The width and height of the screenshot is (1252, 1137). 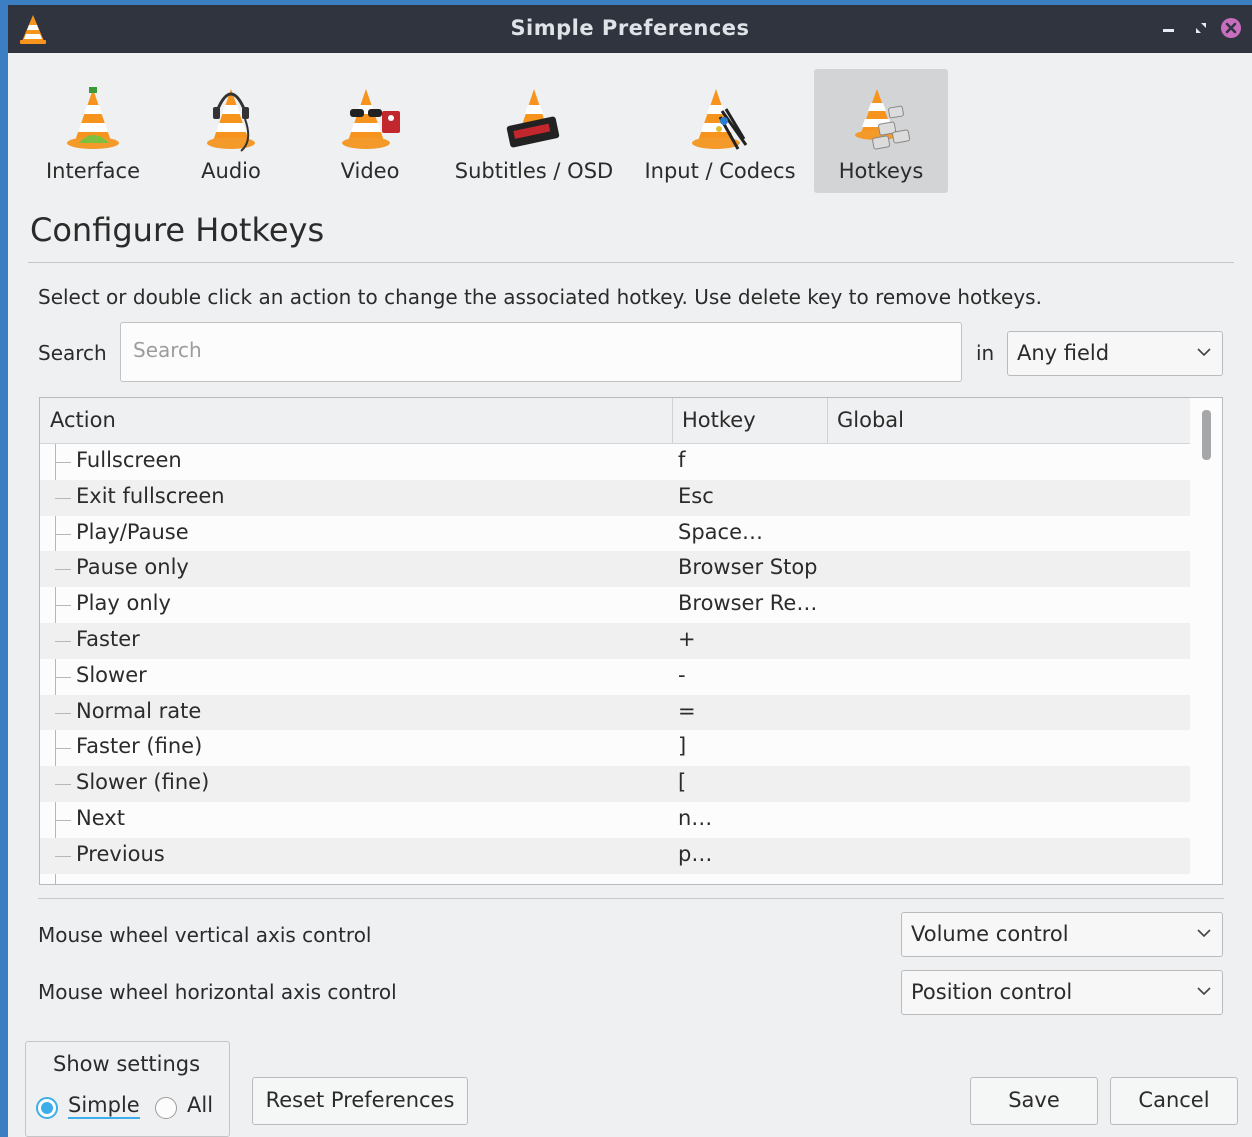 I want to click on action-cell: Fullscreen, so click(x=129, y=460).